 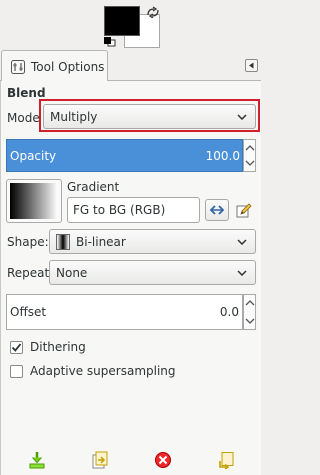 What do you see at coordinates (249, 312) in the screenshot?
I see `offset-spin-buttons` at bounding box center [249, 312].